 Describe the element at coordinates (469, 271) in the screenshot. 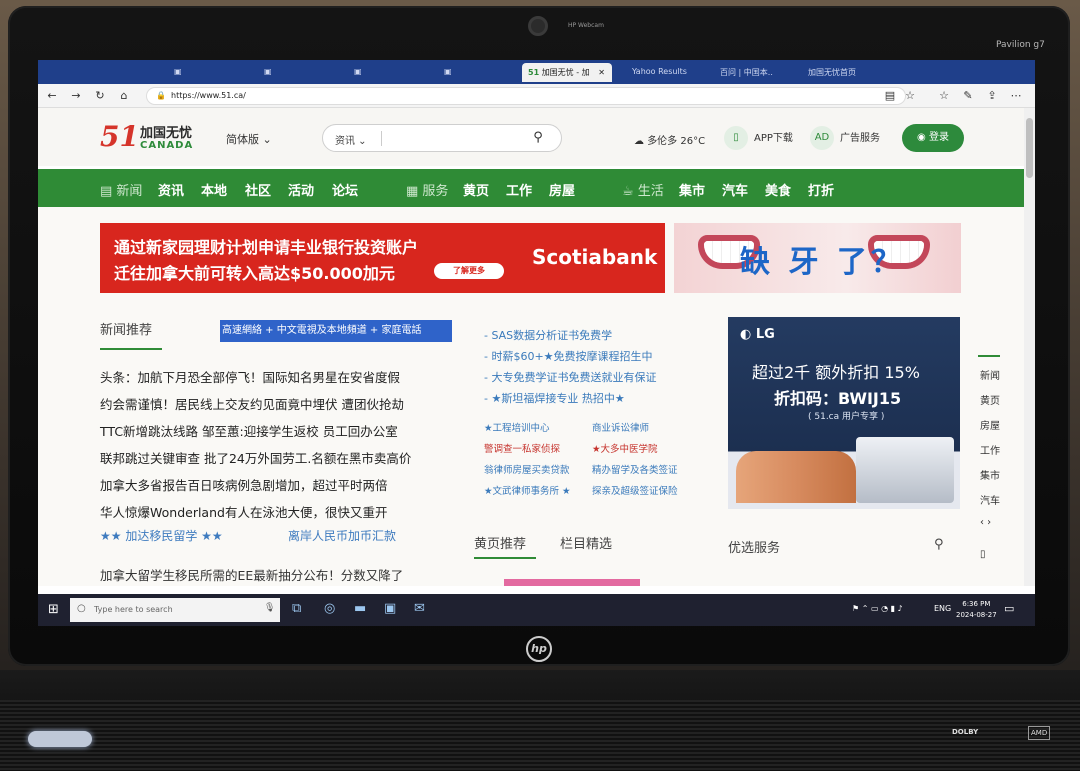

I see `ad-learn-more-button: 了解更多` at that location.